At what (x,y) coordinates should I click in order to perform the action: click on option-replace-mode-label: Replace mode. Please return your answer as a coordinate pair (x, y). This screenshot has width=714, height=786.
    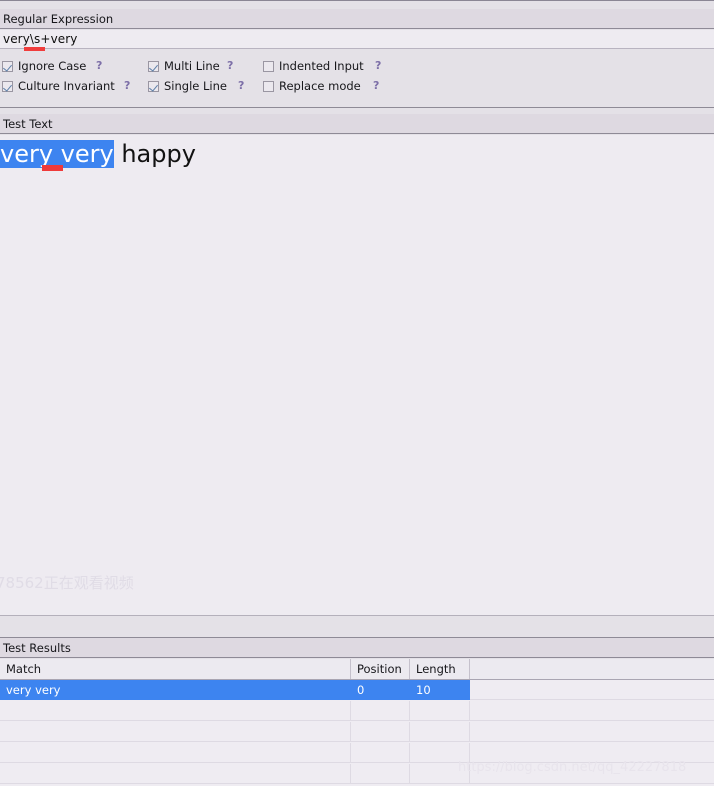
    Looking at the image, I should click on (320, 86).